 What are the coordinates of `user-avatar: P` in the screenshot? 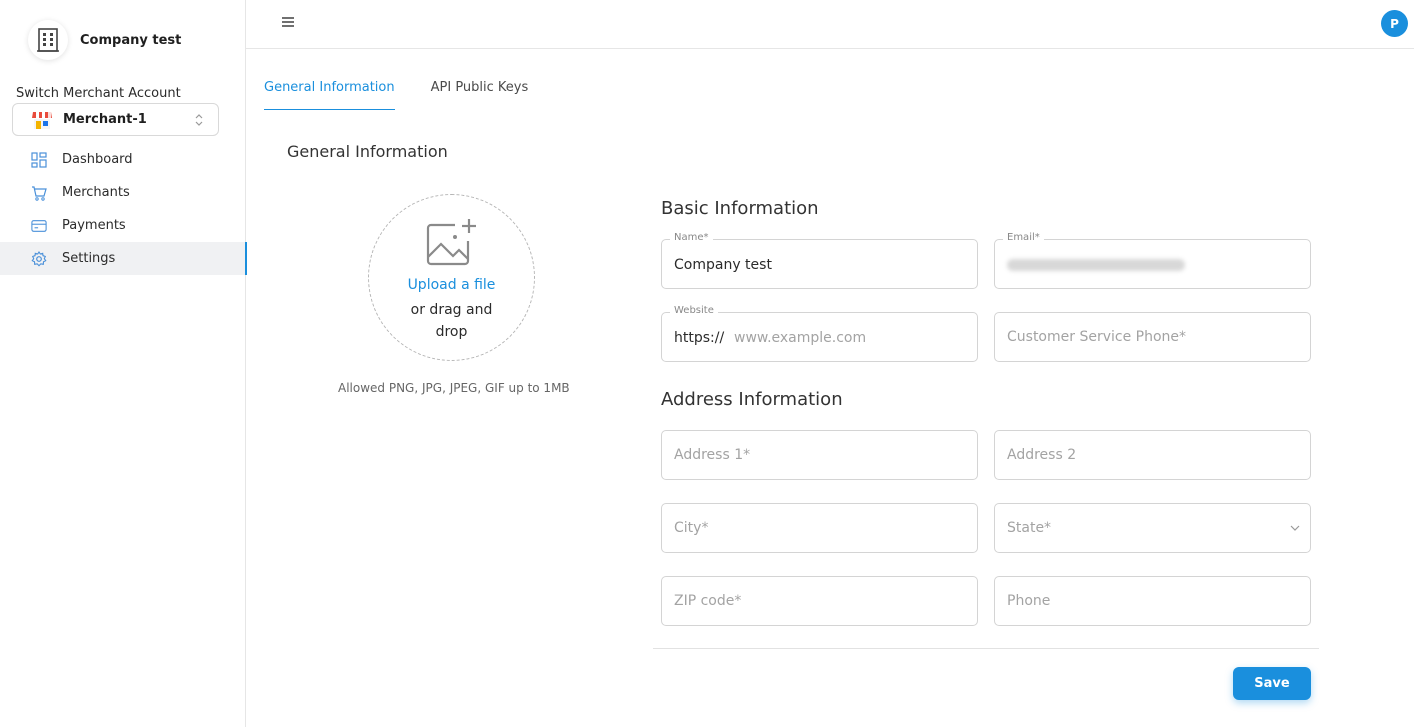 It's located at (1394, 23).